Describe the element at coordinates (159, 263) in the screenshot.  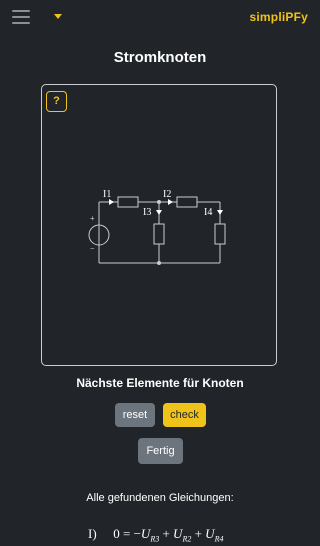
I see `node-bottom` at that location.